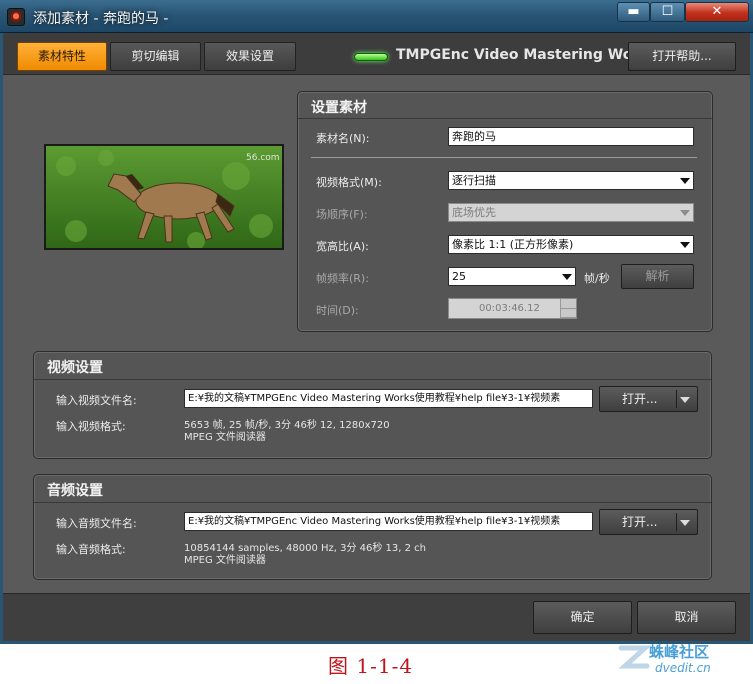 The height and width of the screenshot is (684, 753). Describe the element at coordinates (342, 214) in the screenshot. I see `field-order-label: 场顺序(F):` at that location.